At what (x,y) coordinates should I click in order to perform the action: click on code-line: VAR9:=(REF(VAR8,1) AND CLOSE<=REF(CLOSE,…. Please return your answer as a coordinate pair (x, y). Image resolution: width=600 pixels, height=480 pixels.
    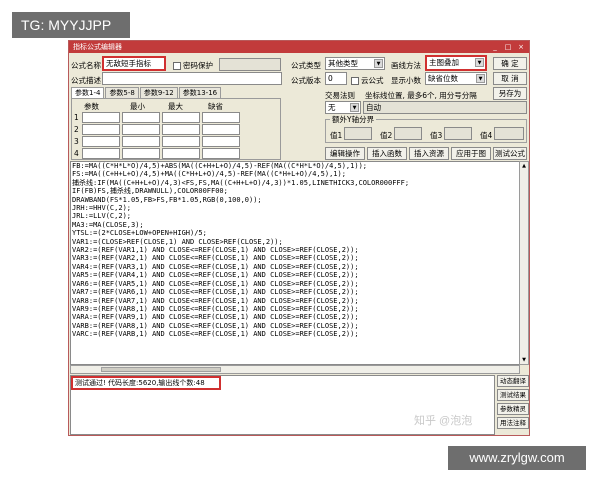
    Looking at the image, I should click on (215, 308).